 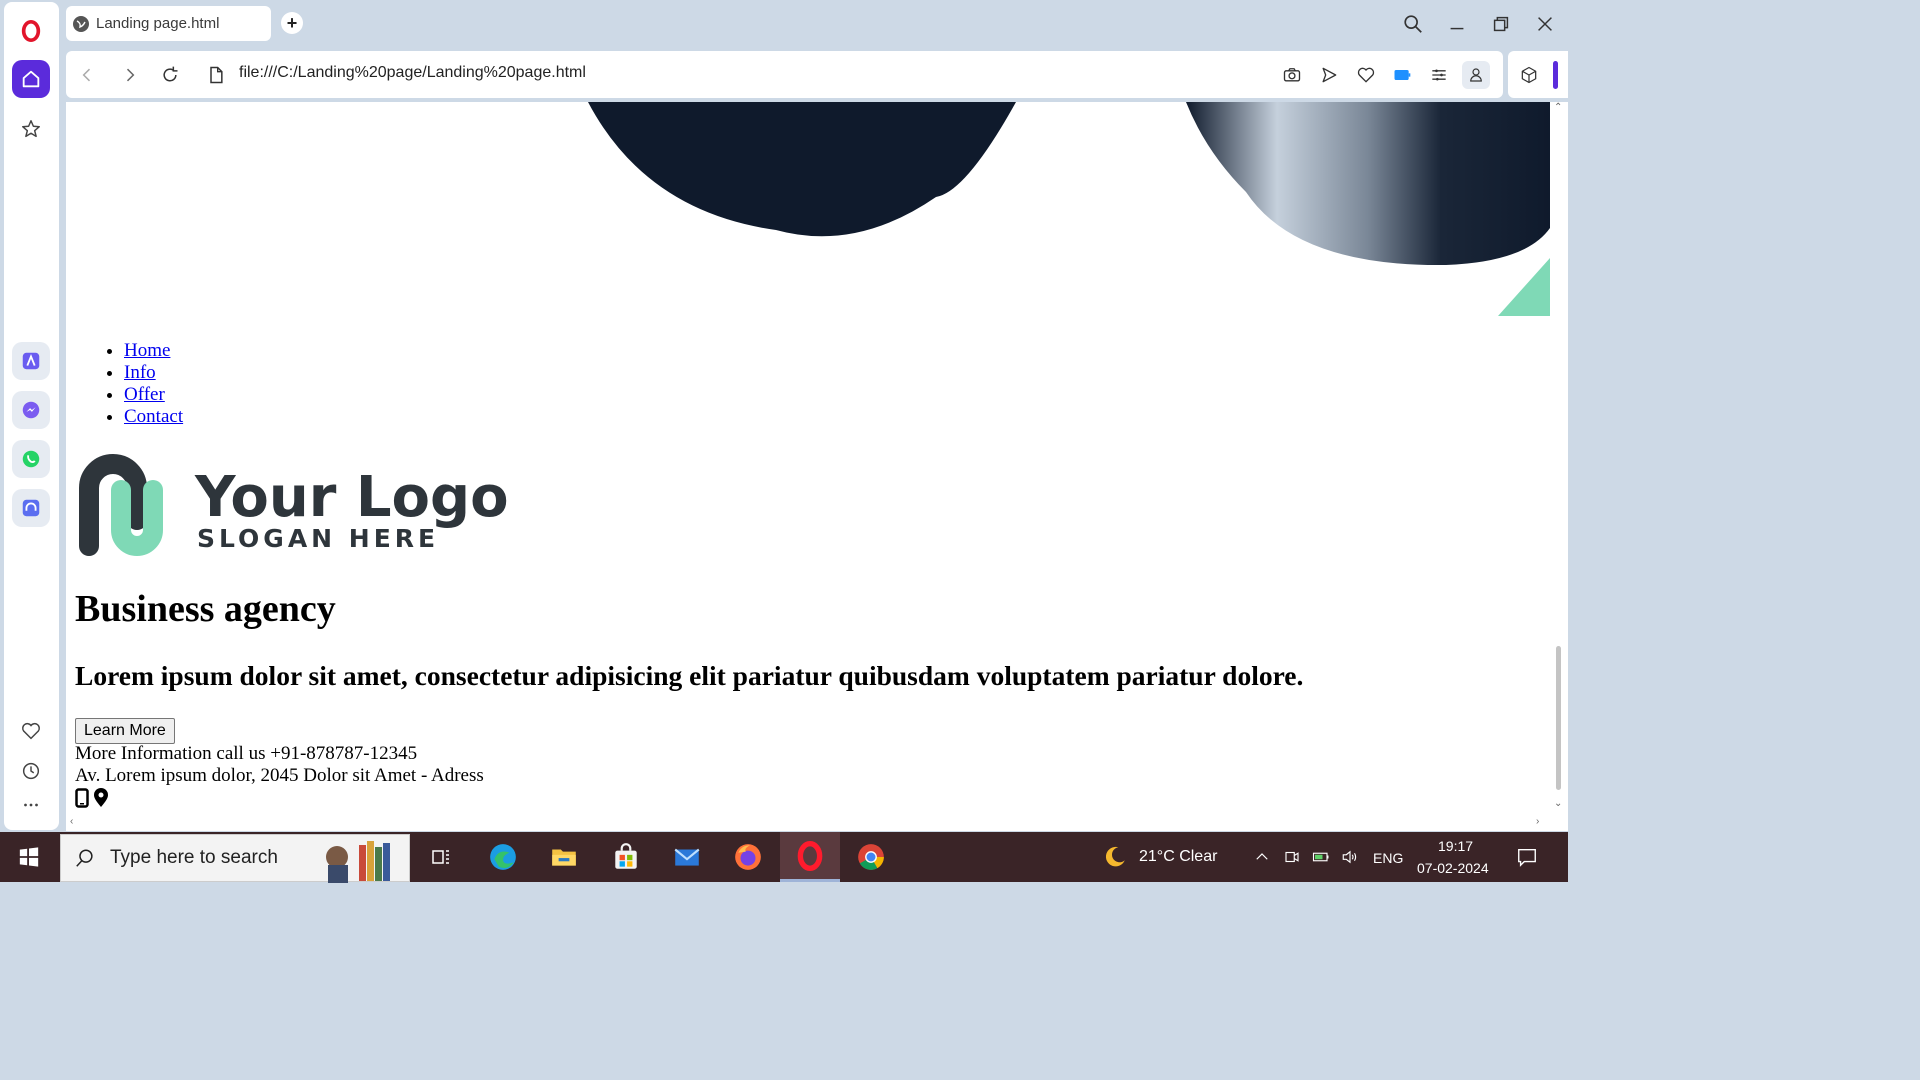 What do you see at coordinates (687, 857) in the screenshot?
I see `mail-icon` at bounding box center [687, 857].